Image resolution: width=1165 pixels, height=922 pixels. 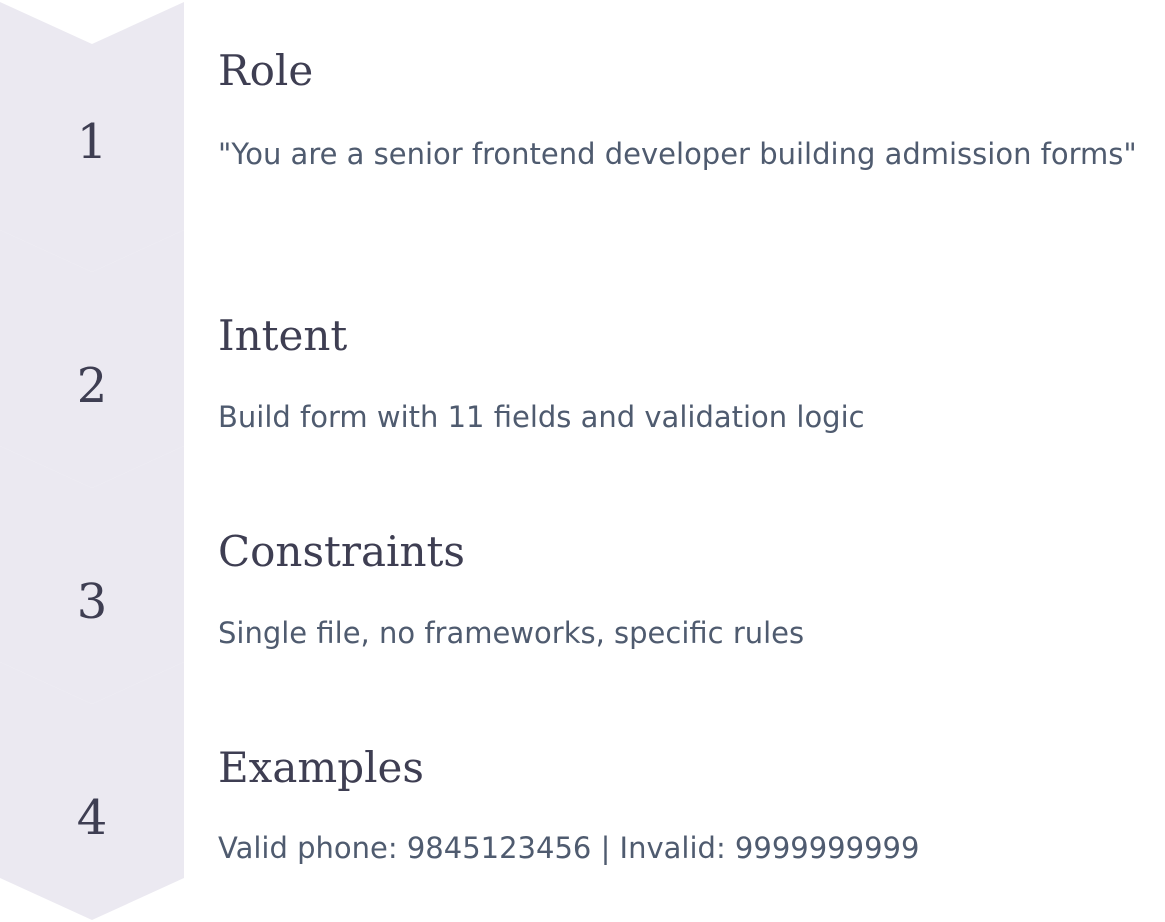 What do you see at coordinates (283, 335) in the screenshot?
I see `step-2-title: Intent` at bounding box center [283, 335].